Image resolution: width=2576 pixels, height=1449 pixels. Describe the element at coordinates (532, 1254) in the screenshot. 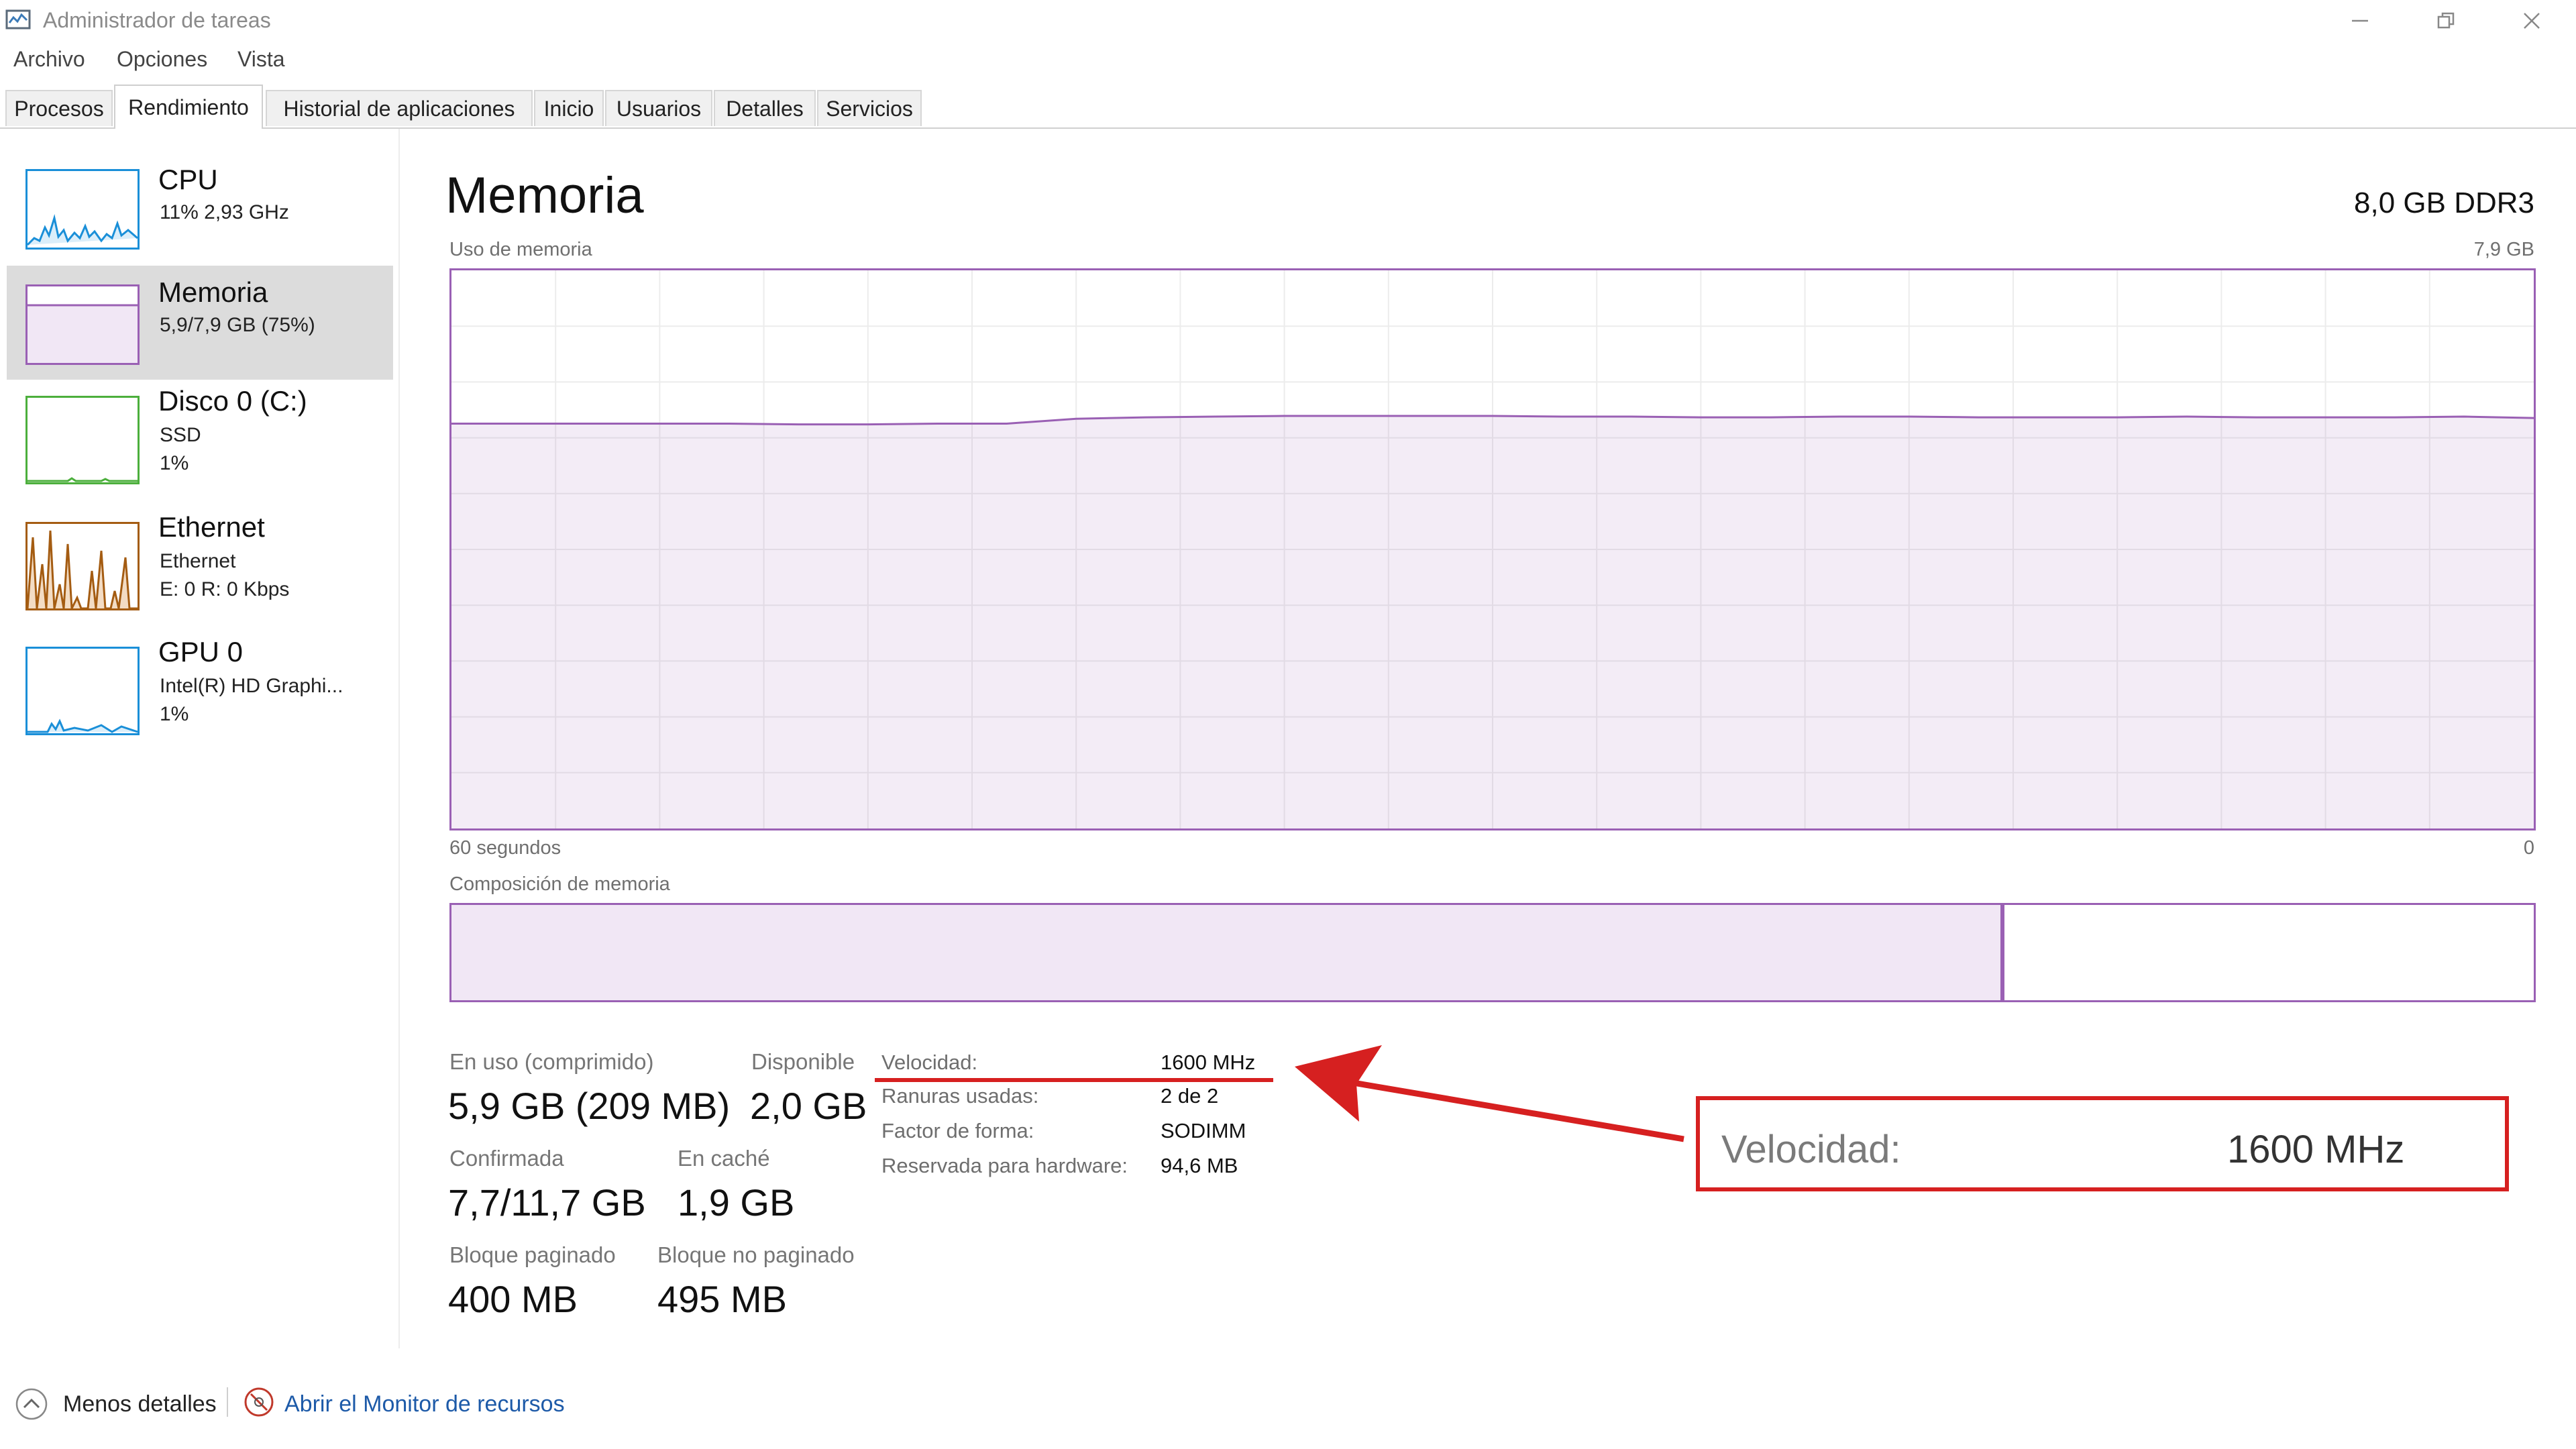

I see `paged-pool-label: Bloque paginado` at that location.